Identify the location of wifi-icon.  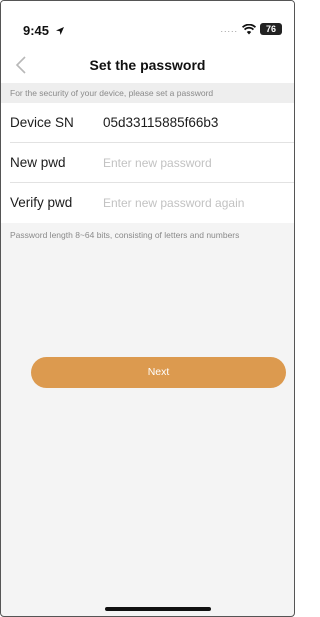
(249, 28).